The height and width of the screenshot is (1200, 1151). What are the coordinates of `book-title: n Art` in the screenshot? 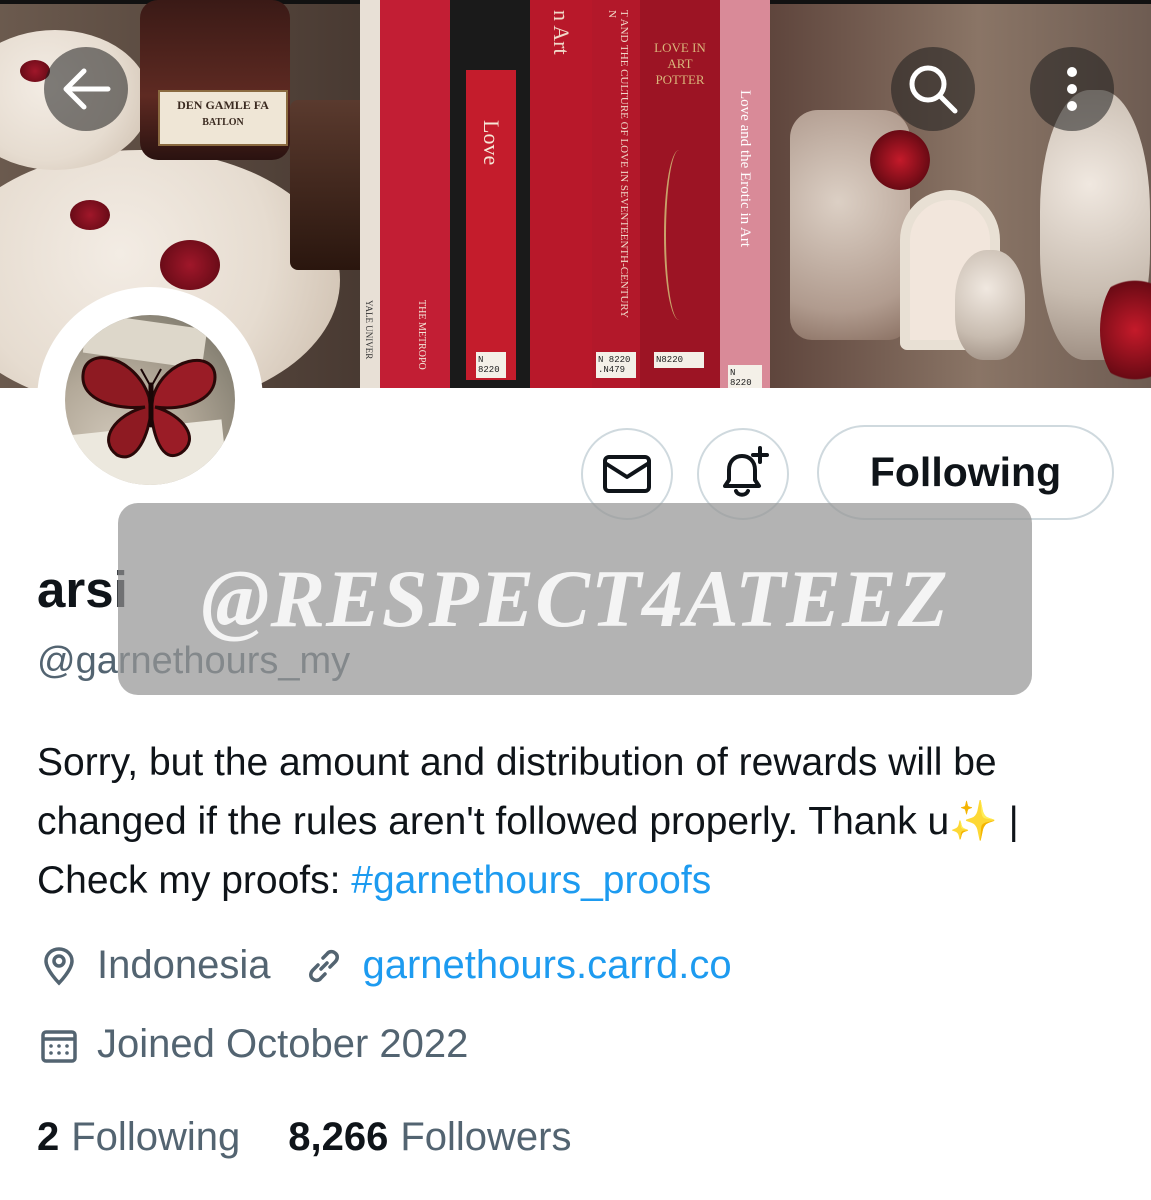 It's located at (561, 32).